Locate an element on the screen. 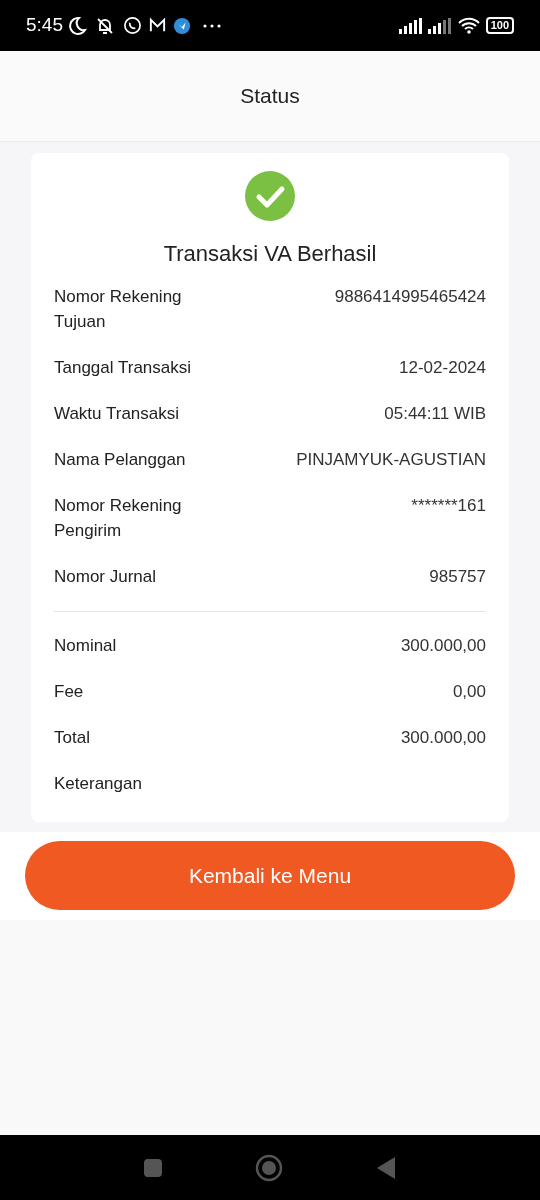  receipt-title: Transaksi VA Berhasil is located at coordinates (270, 254).